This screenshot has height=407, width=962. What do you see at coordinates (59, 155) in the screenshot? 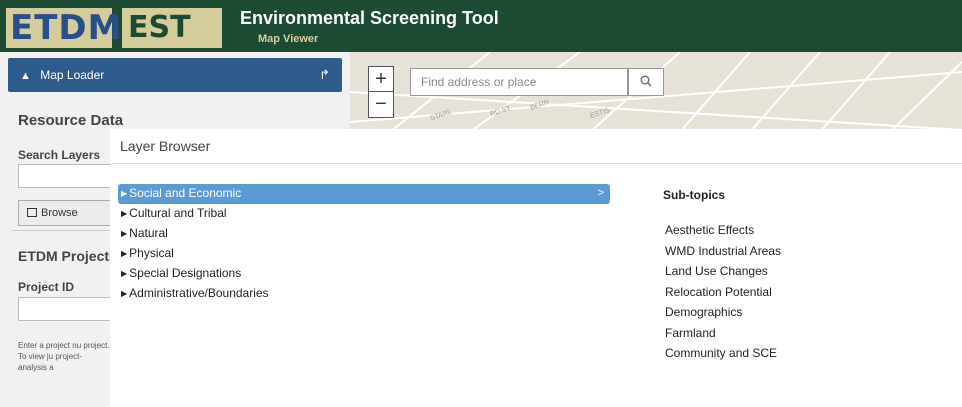
I see `search-layers-label: Search Layers` at bounding box center [59, 155].